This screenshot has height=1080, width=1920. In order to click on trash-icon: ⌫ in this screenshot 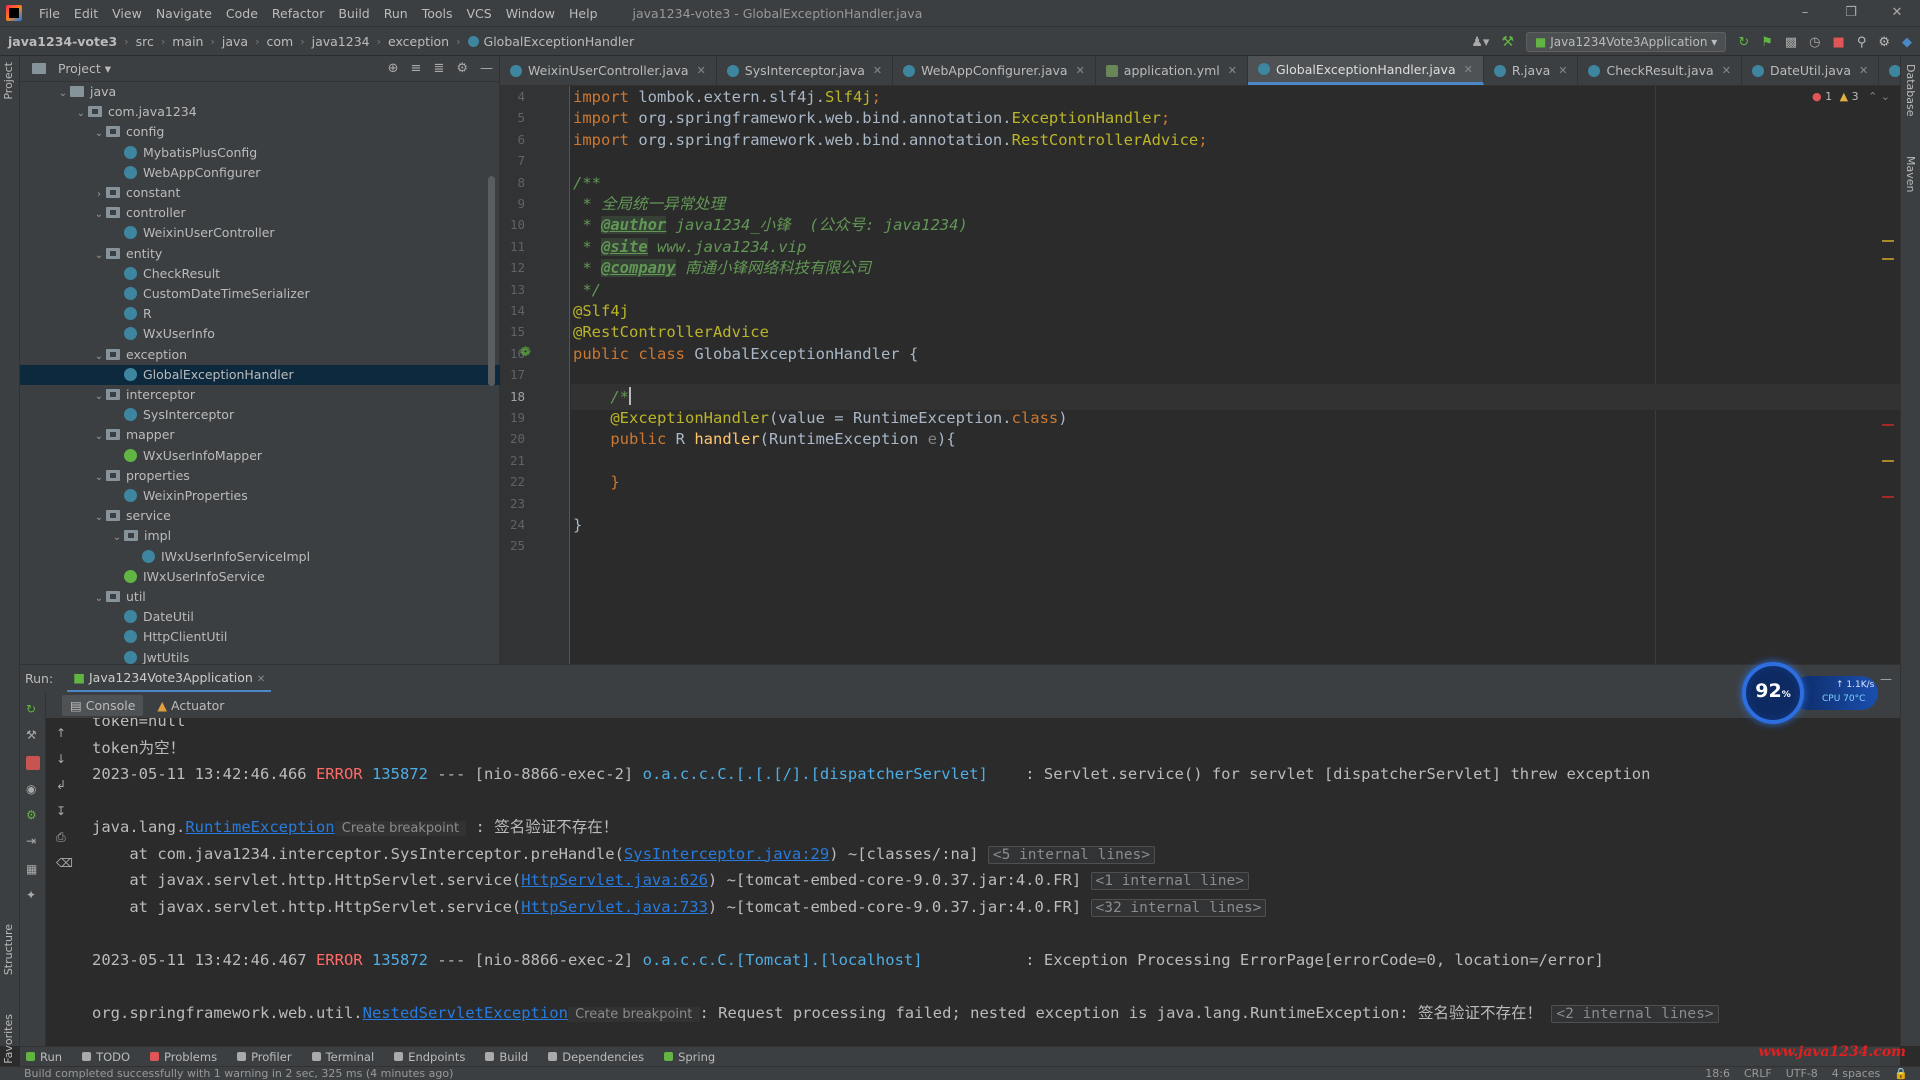, I will do `click(64, 863)`.